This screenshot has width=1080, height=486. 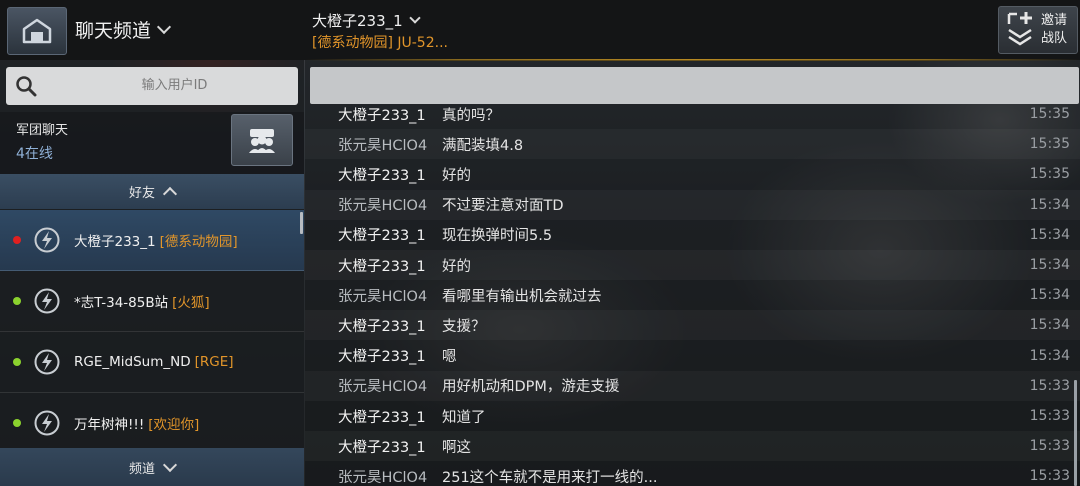 I want to click on message-text: 真的吗？, so click(x=471, y=115).